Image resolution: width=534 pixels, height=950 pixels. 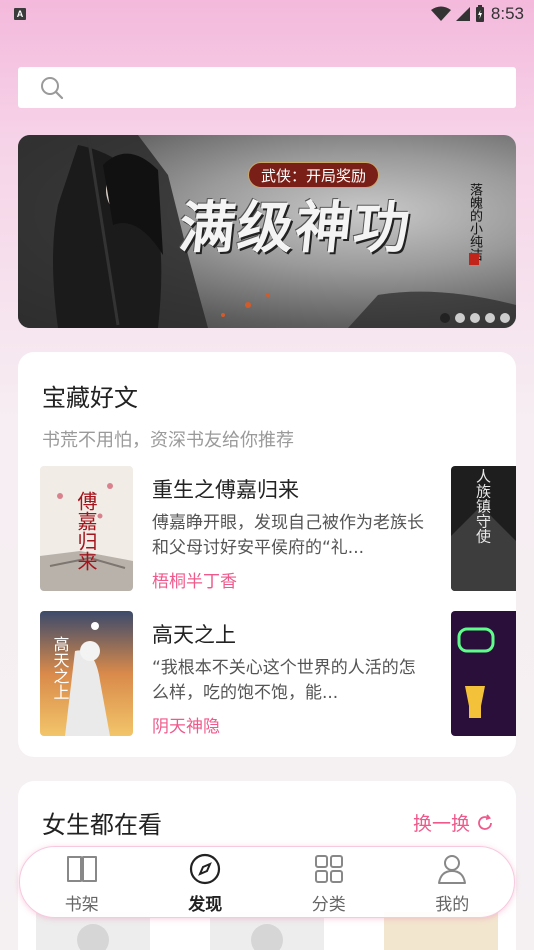 I want to click on nav-label: 发现, so click(x=205, y=905).